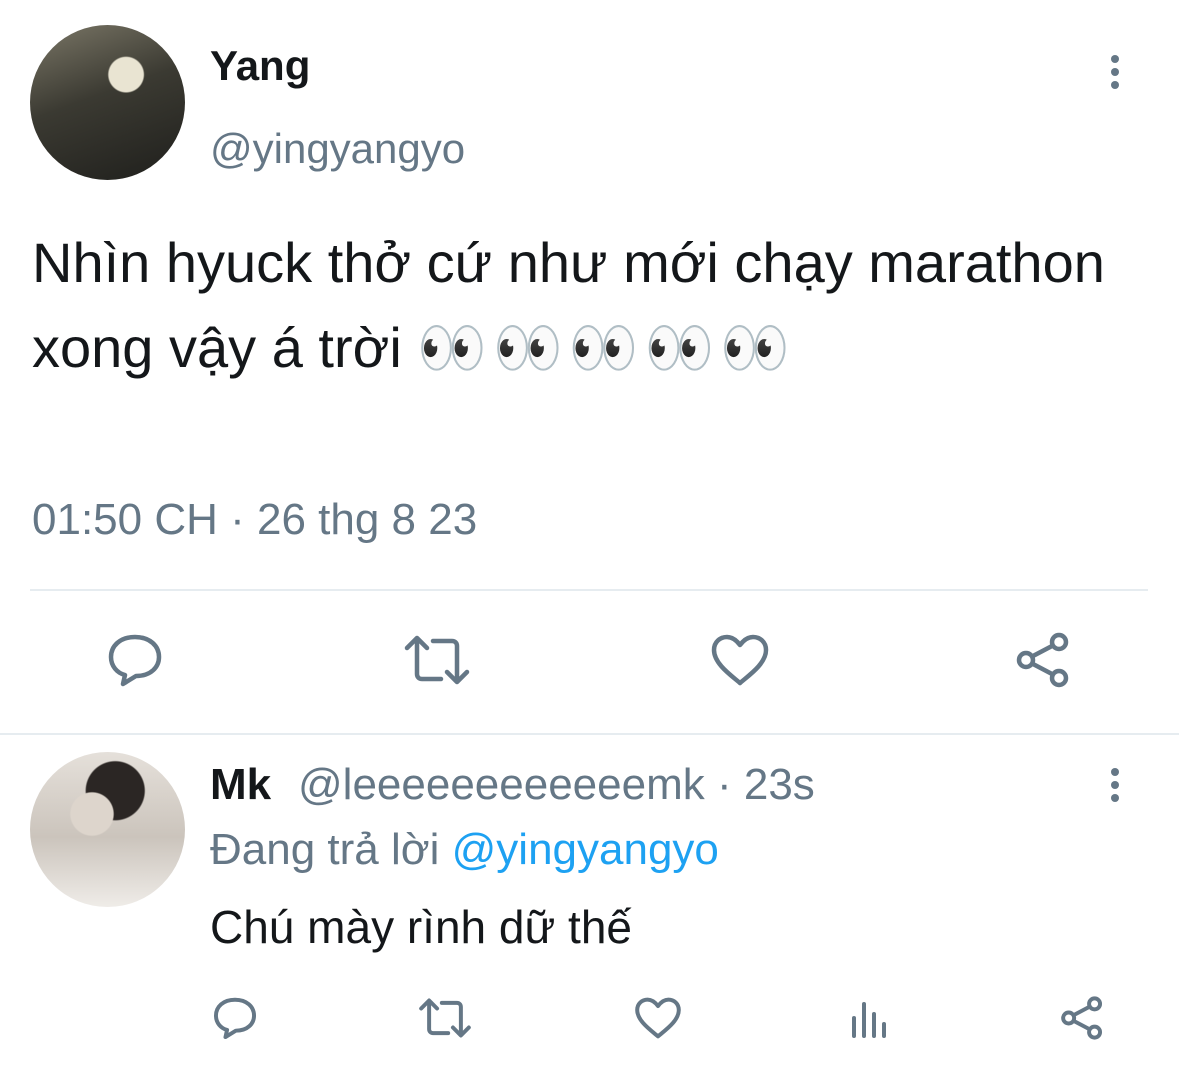  Describe the element at coordinates (421, 927) in the screenshot. I see `reply-text: Chú mày rình dữ thế` at that location.